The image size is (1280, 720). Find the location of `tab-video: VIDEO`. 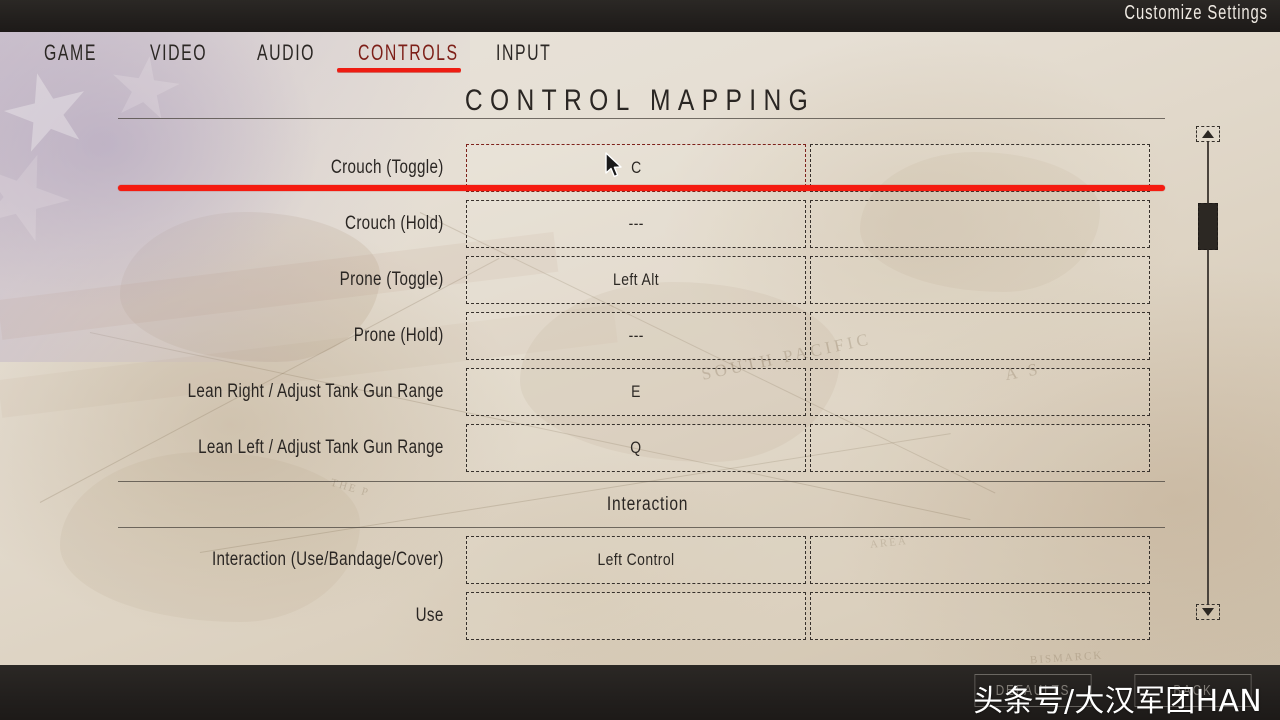

tab-video: VIDEO is located at coordinates (178, 53).